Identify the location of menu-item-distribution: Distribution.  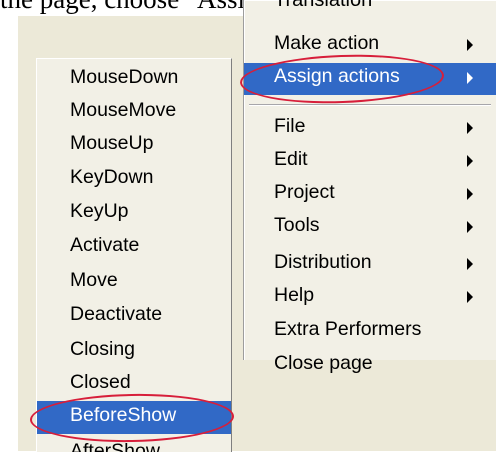
(370, 265).